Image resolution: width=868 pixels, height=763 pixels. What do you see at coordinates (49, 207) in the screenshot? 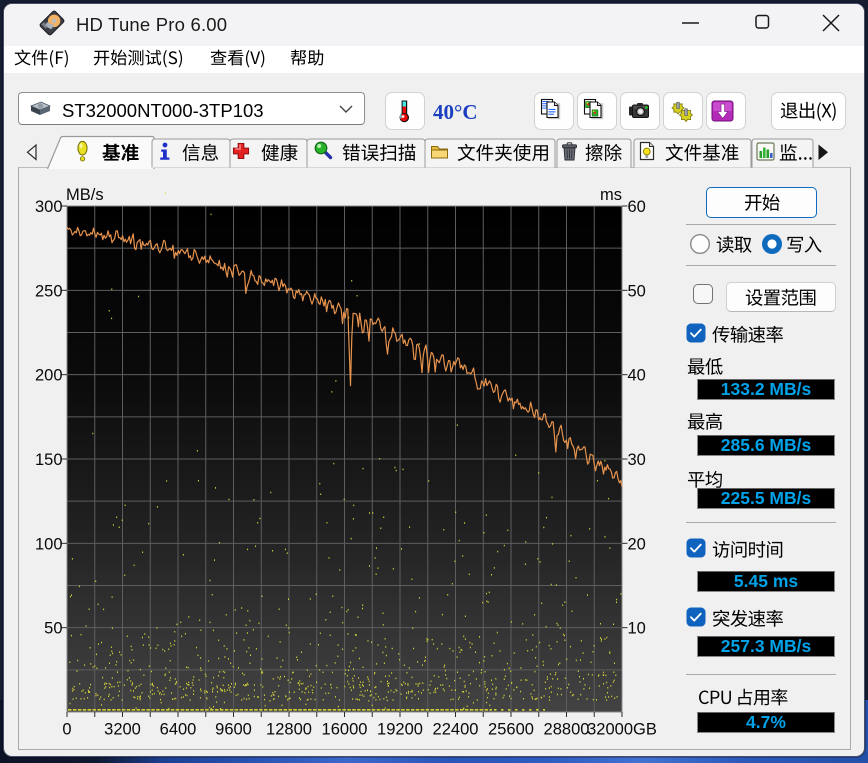
I see `svg-text: 300` at bounding box center [49, 207].